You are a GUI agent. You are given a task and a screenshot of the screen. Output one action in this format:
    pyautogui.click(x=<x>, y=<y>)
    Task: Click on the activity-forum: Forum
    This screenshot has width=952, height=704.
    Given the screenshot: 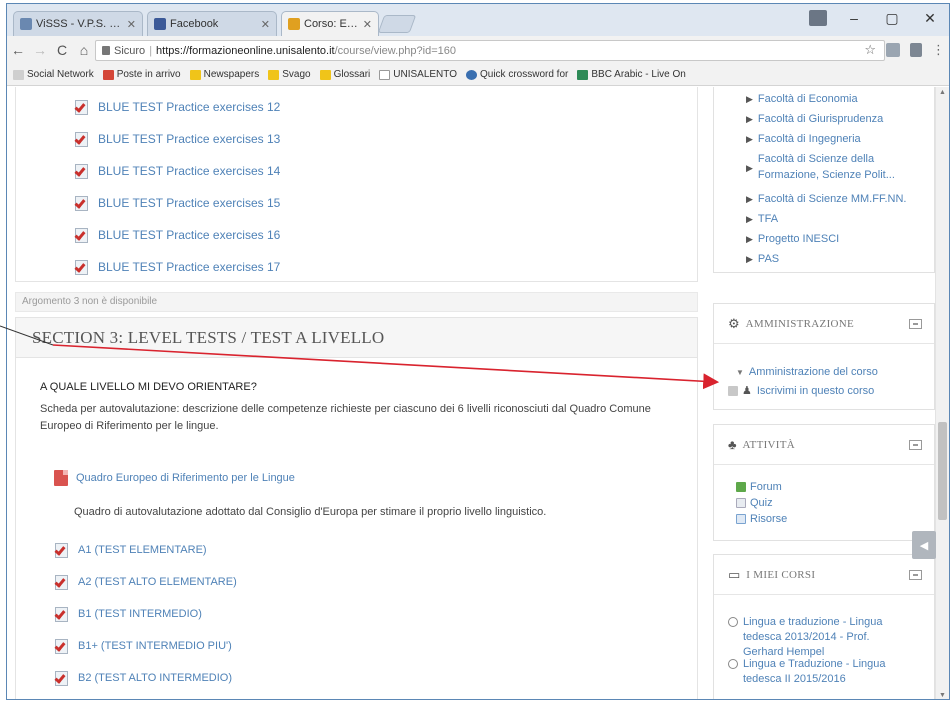 What is the action you would take?
    pyautogui.click(x=759, y=487)
    